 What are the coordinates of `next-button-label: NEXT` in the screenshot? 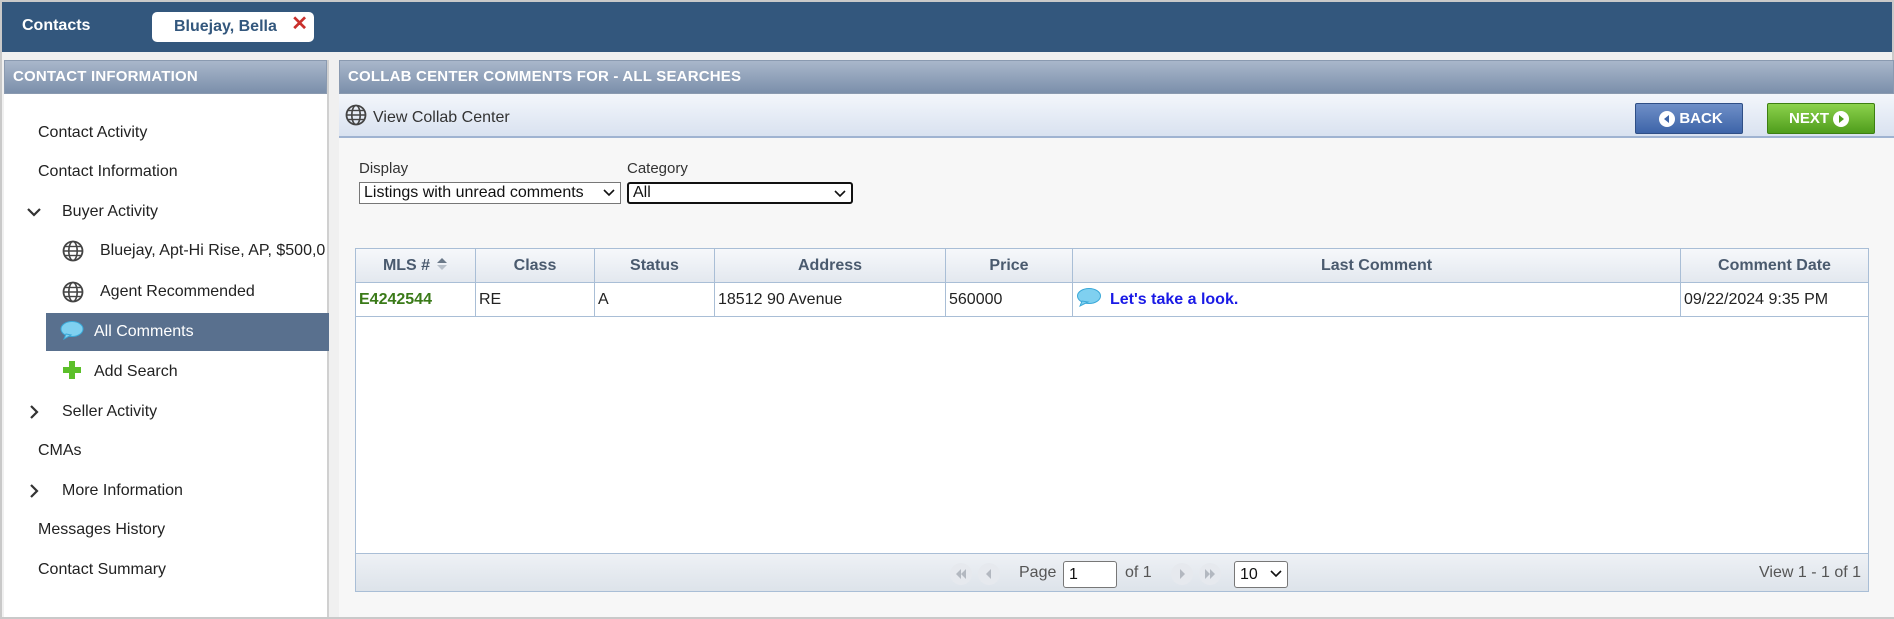 It's located at (1808, 118).